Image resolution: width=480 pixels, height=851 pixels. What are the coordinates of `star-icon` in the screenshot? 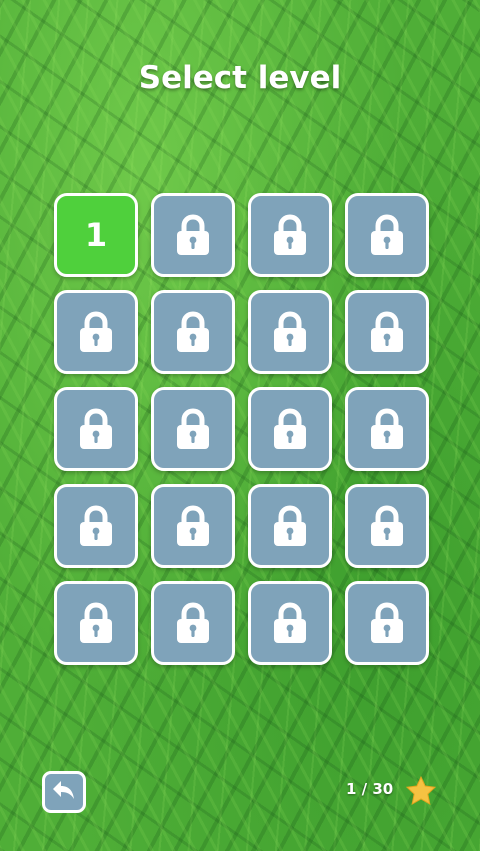 It's located at (421, 793).